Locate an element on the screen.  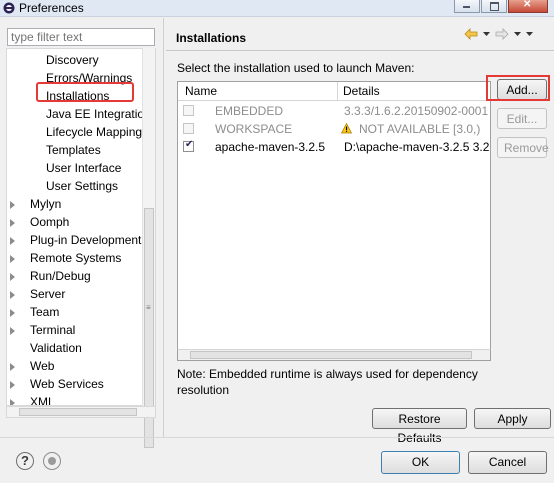
installation-details: NOT AVAILABLE [3.0,) is located at coordinates (420, 129).